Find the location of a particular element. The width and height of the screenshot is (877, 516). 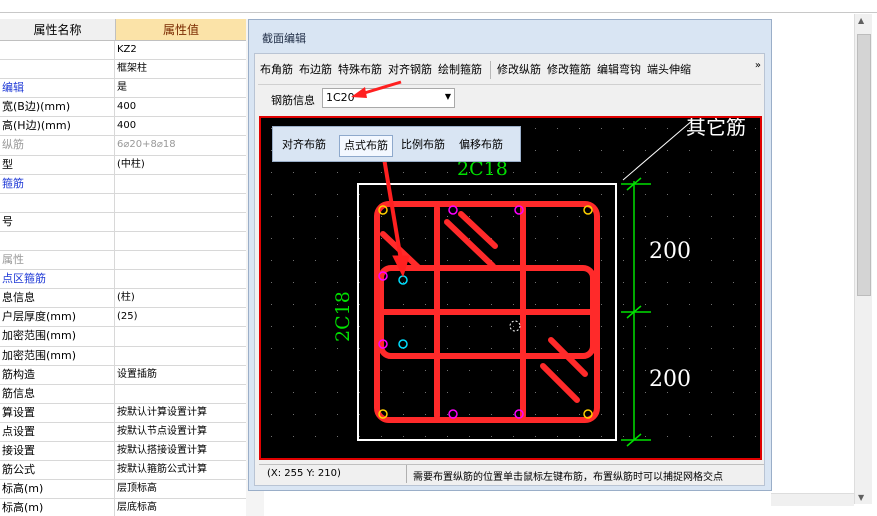

property-row: 息信息 (柱) is located at coordinates (123, 299).